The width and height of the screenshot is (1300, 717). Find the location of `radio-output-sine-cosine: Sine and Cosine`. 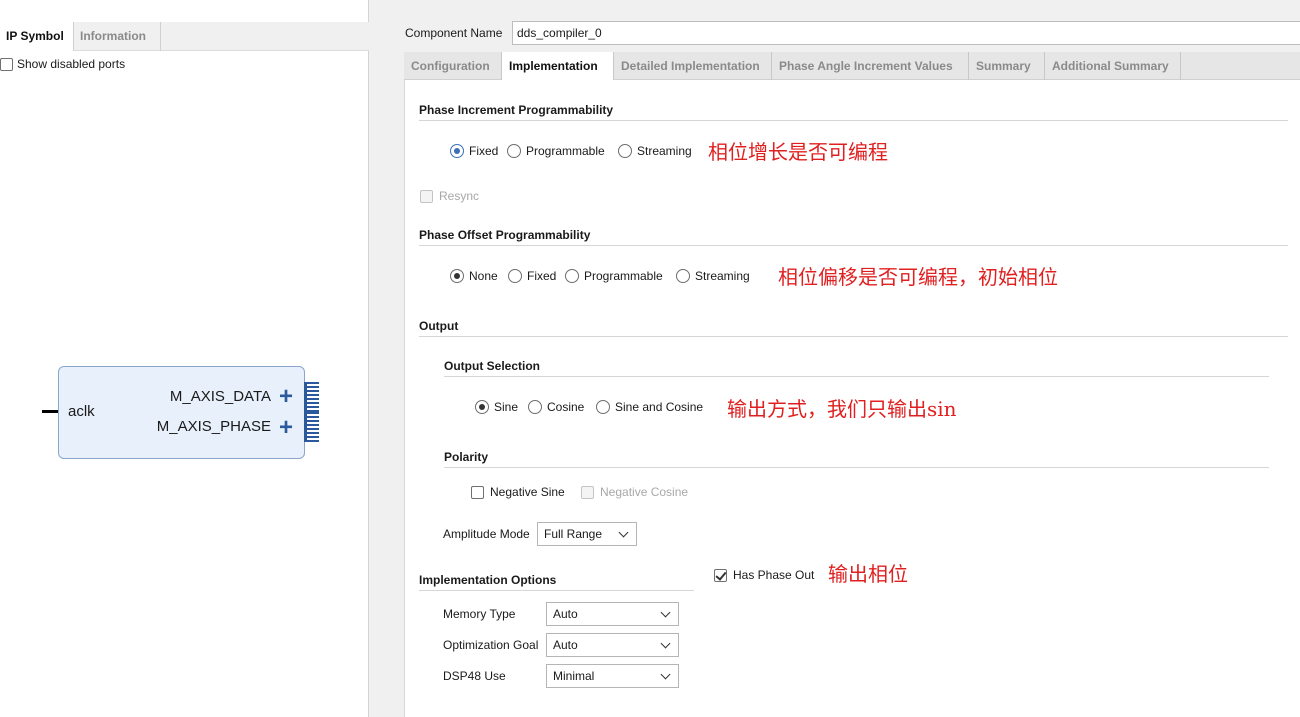

radio-output-sine-cosine: Sine and Cosine is located at coordinates (649, 407).